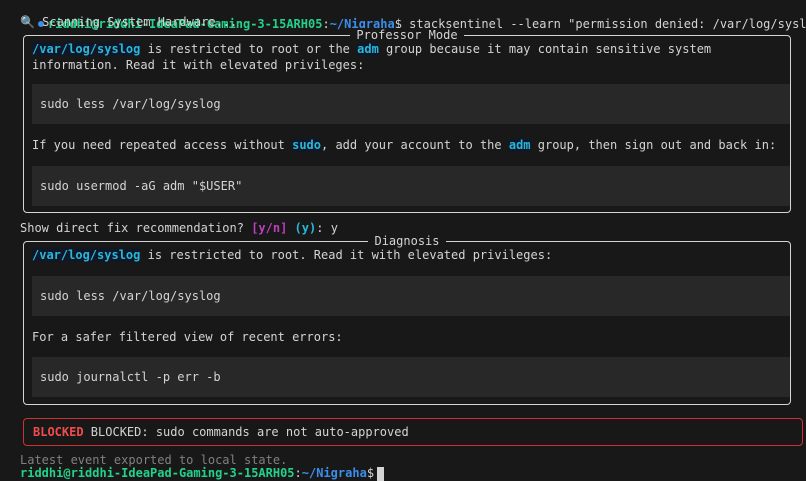 The height and width of the screenshot is (481, 806). I want to click on professor-mode-title: Professor Mode, so click(407, 35).